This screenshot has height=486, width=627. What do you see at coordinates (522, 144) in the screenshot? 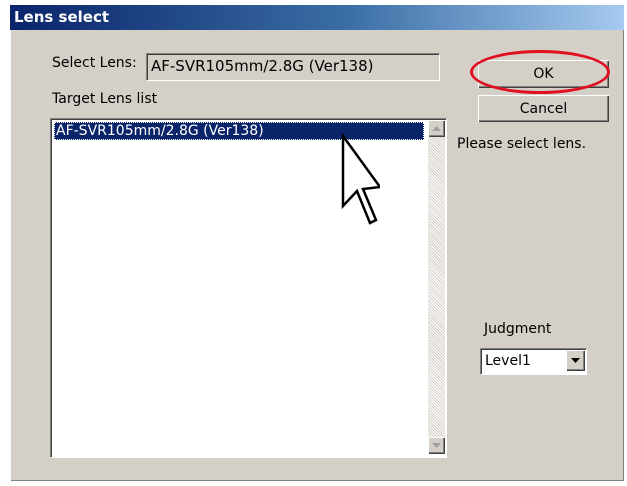
I see `status-message: Please select lens.` at bounding box center [522, 144].